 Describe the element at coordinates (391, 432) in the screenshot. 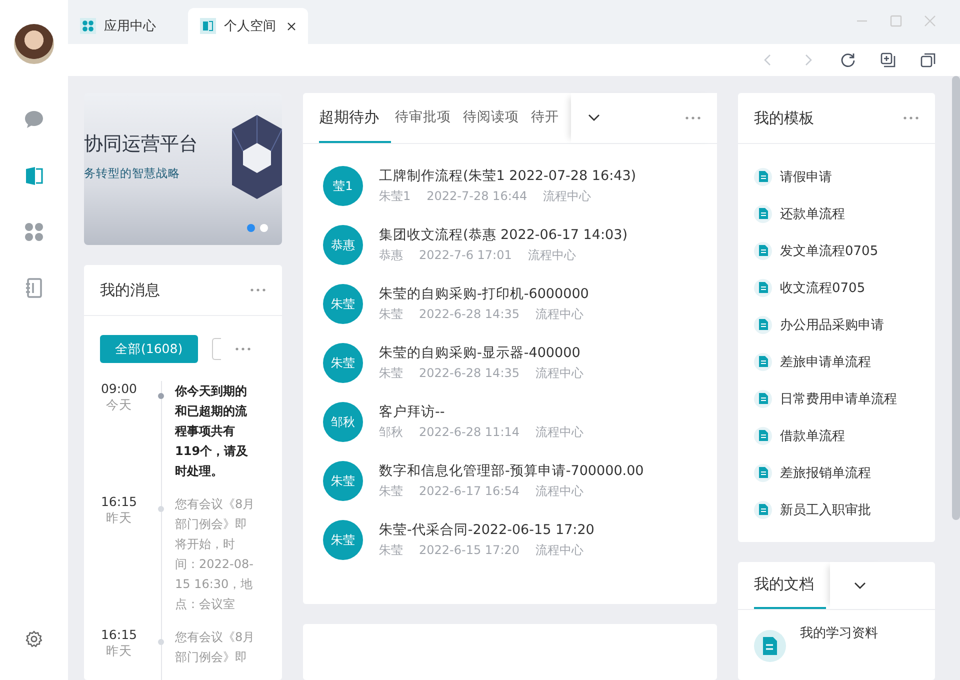

I see `todo-user: 邹秋` at that location.